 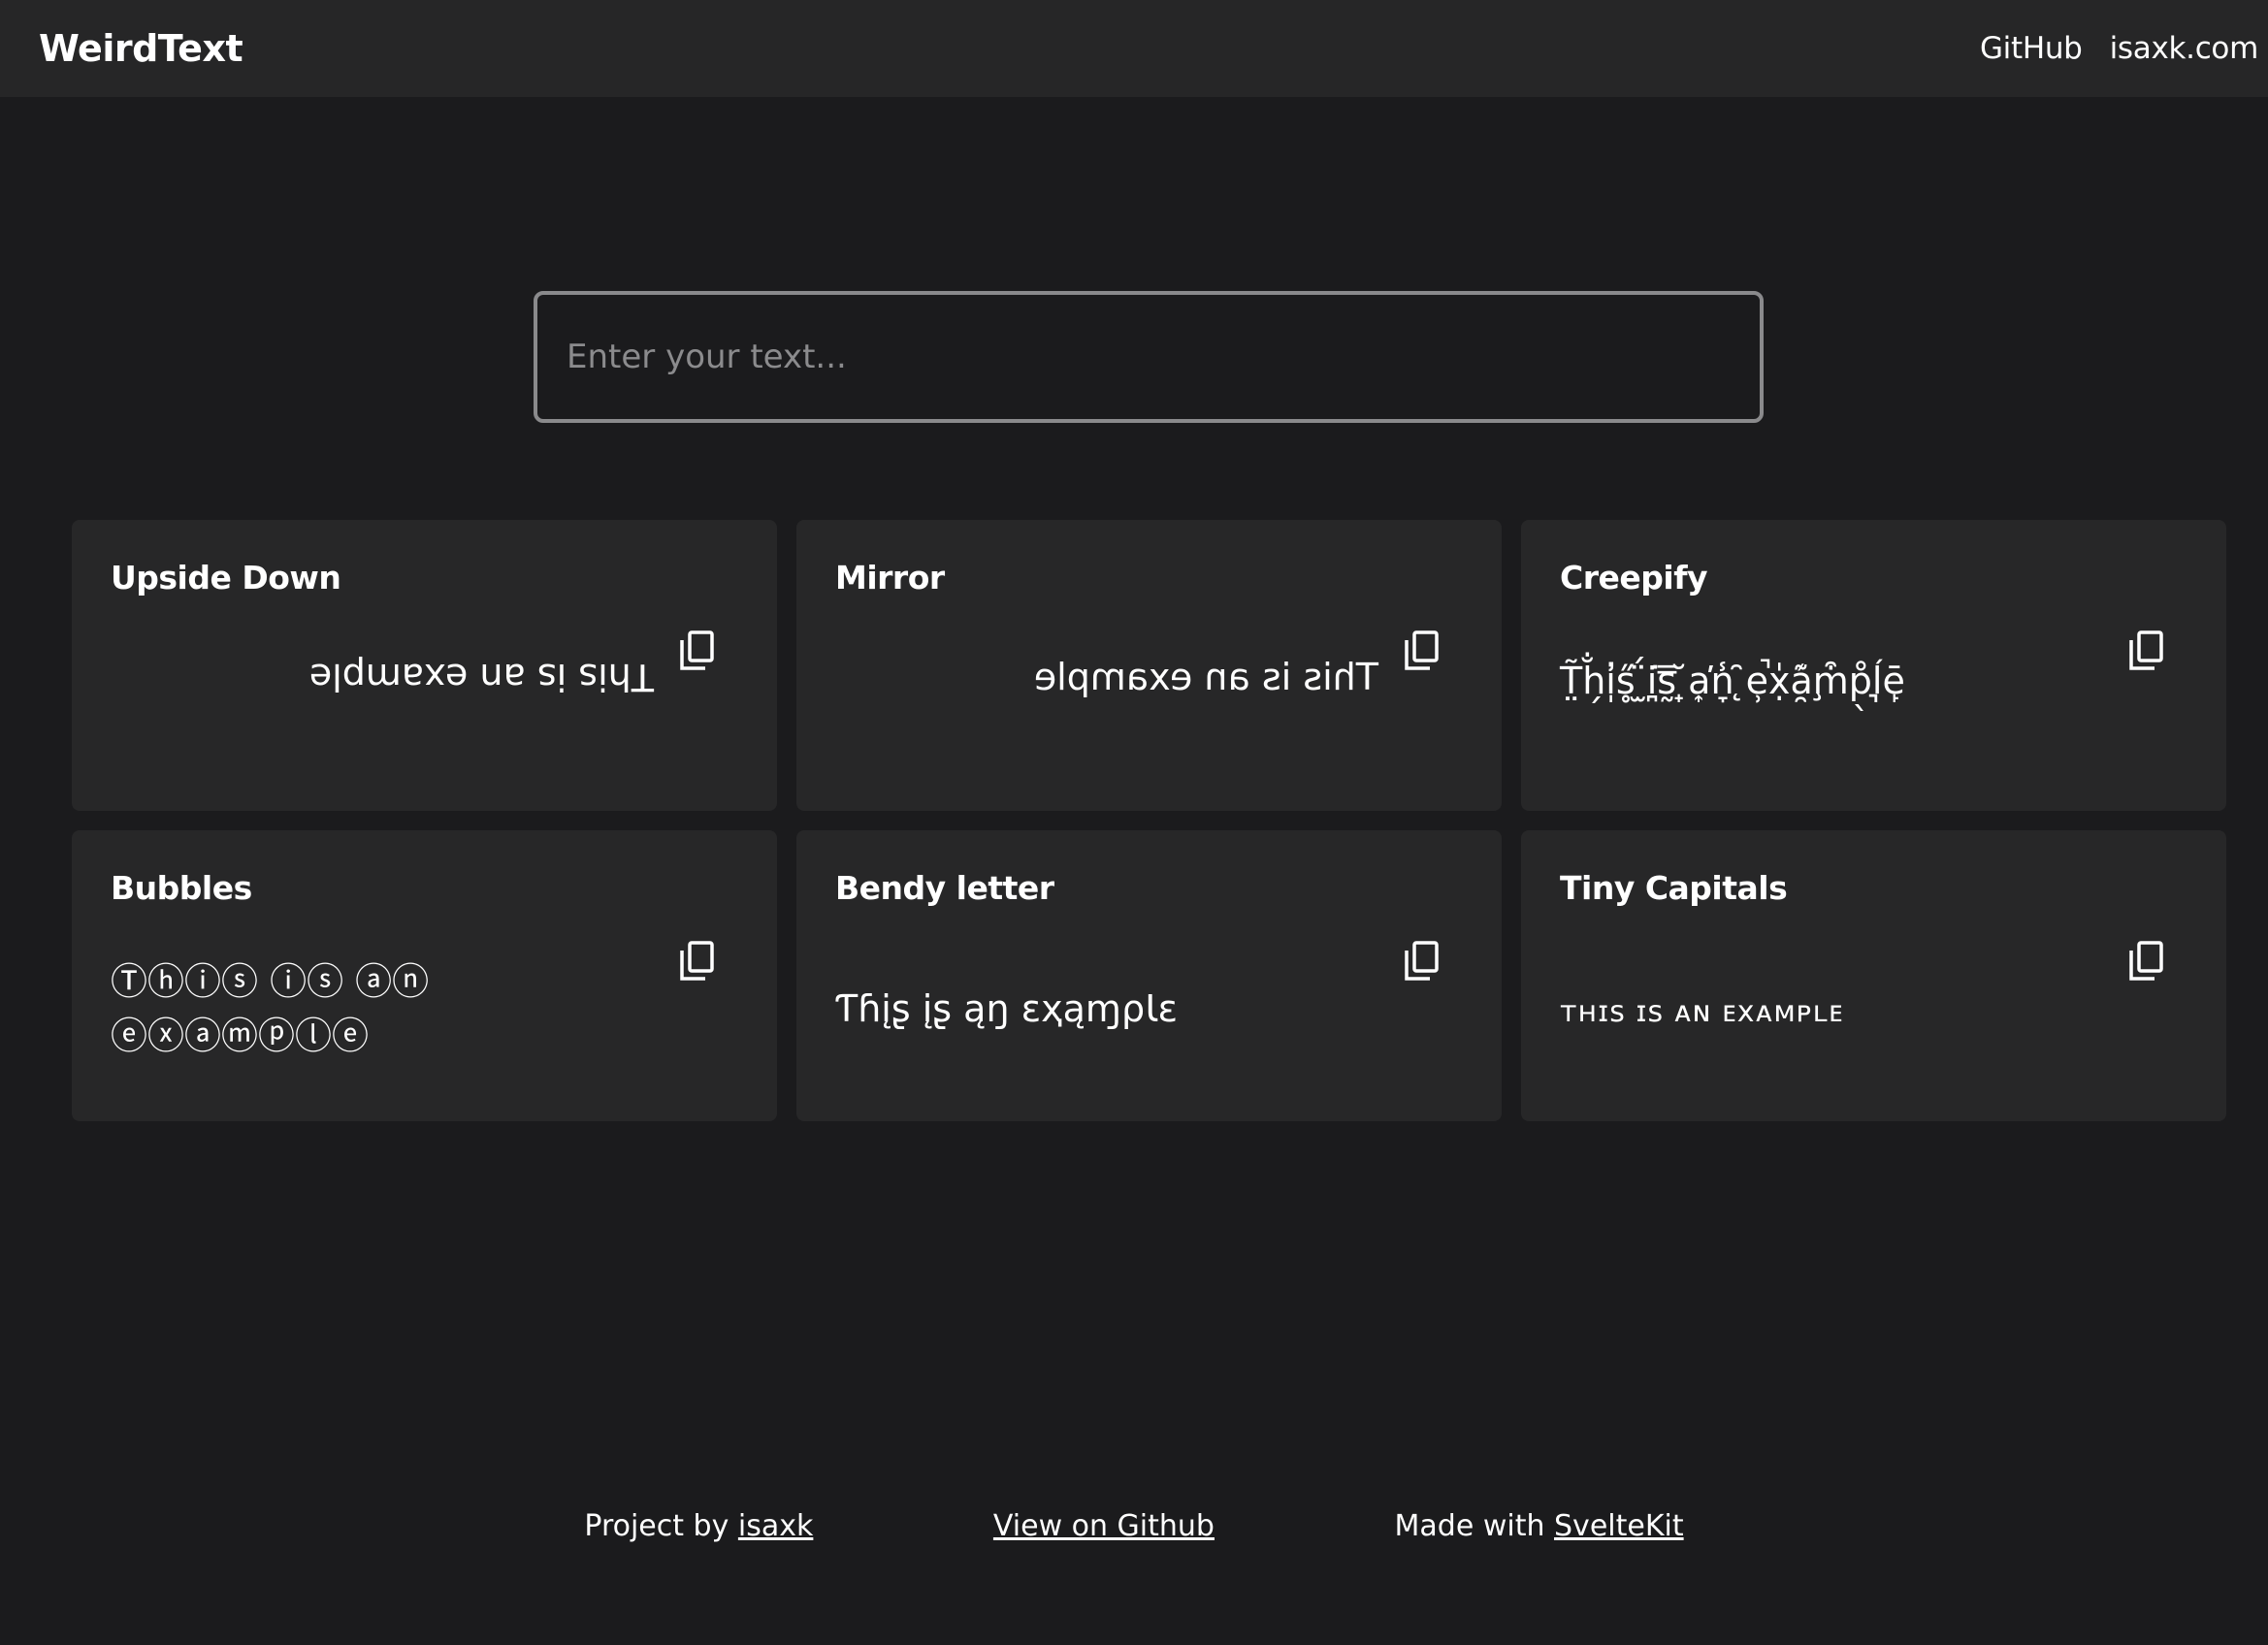 What do you see at coordinates (1634, 578) in the screenshot?
I see `card-title: Creepify` at bounding box center [1634, 578].